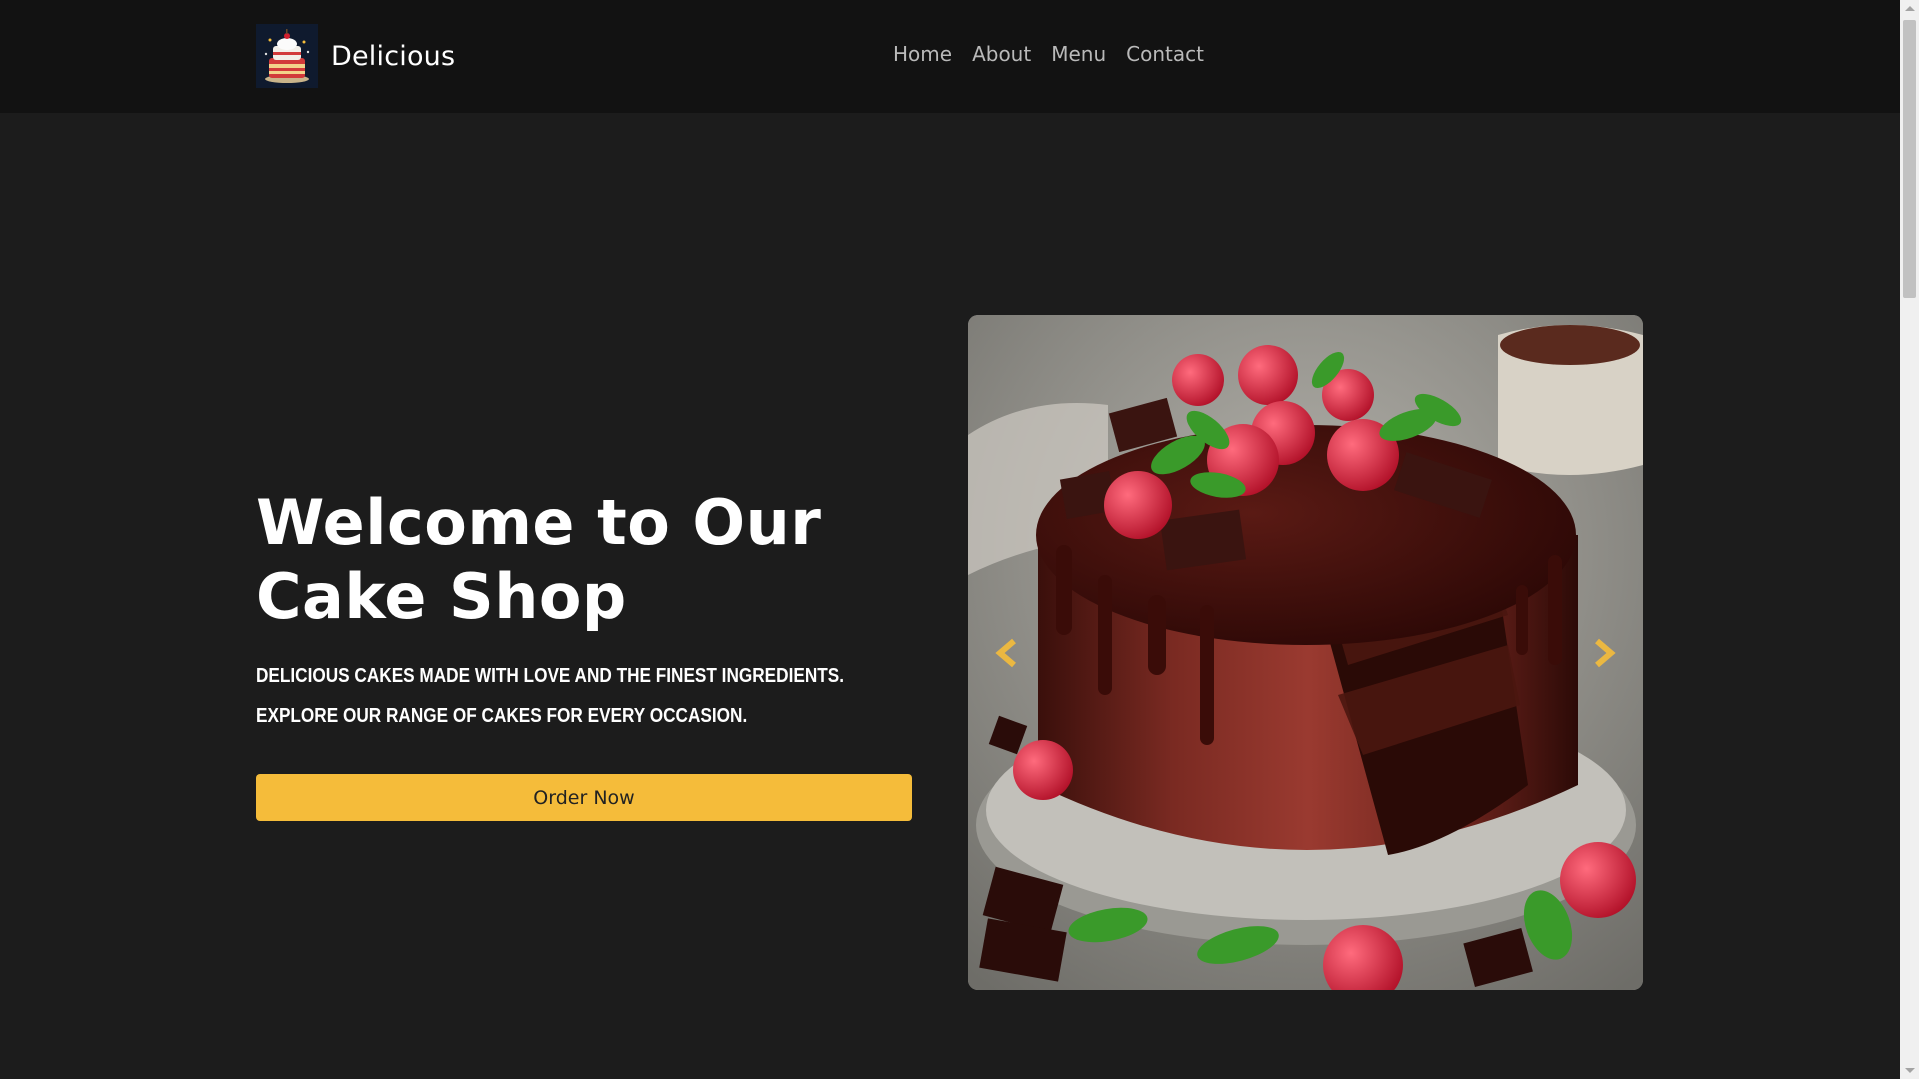  I want to click on nav-link-home: Home, so click(922, 54).